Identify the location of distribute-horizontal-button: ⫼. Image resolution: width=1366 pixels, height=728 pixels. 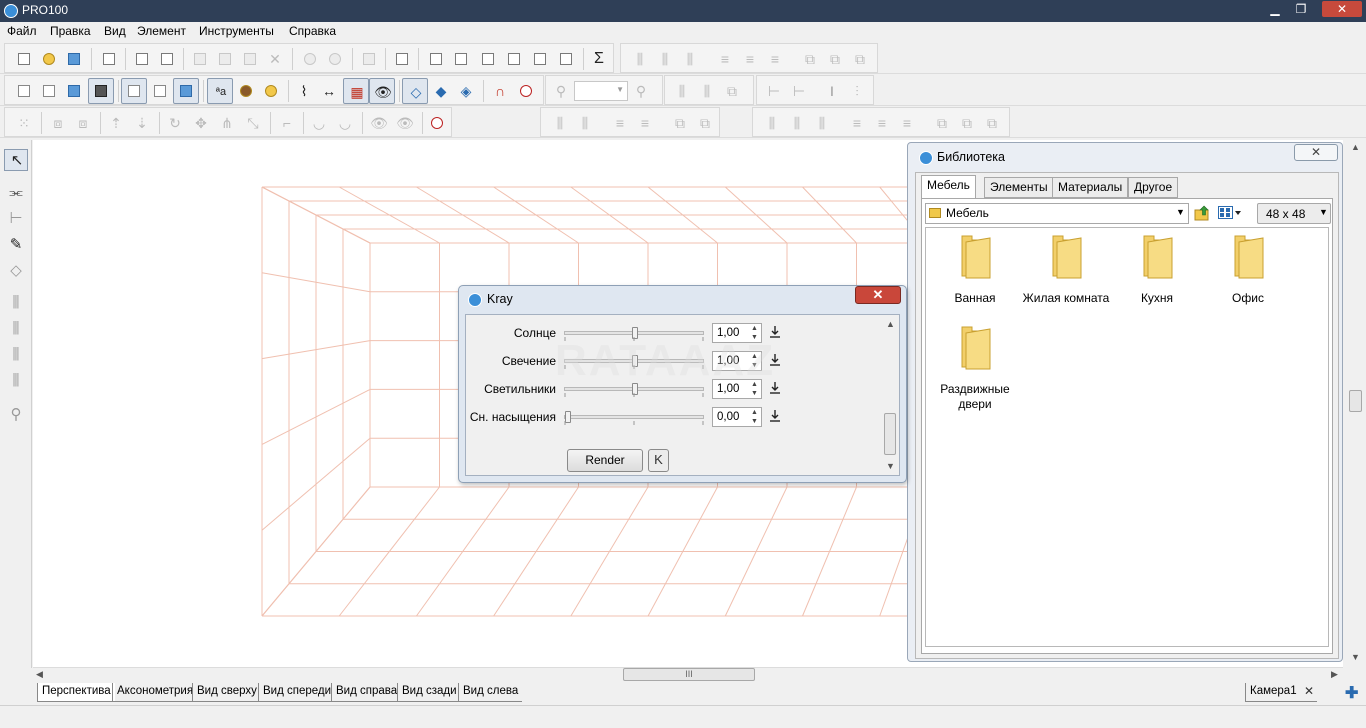
(682, 91).